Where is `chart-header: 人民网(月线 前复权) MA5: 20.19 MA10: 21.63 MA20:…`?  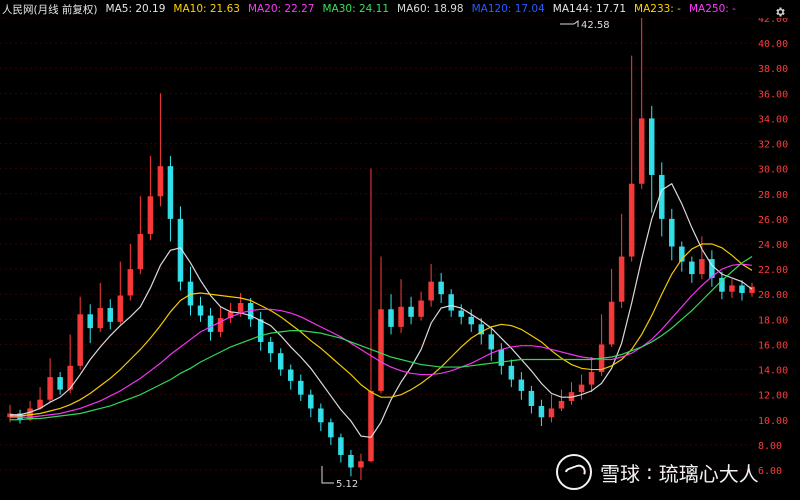
chart-header: 人民网(月线 前复权) MA5: 20.19 MA10: 21.63 MA20:… is located at coordinates (400, 9).